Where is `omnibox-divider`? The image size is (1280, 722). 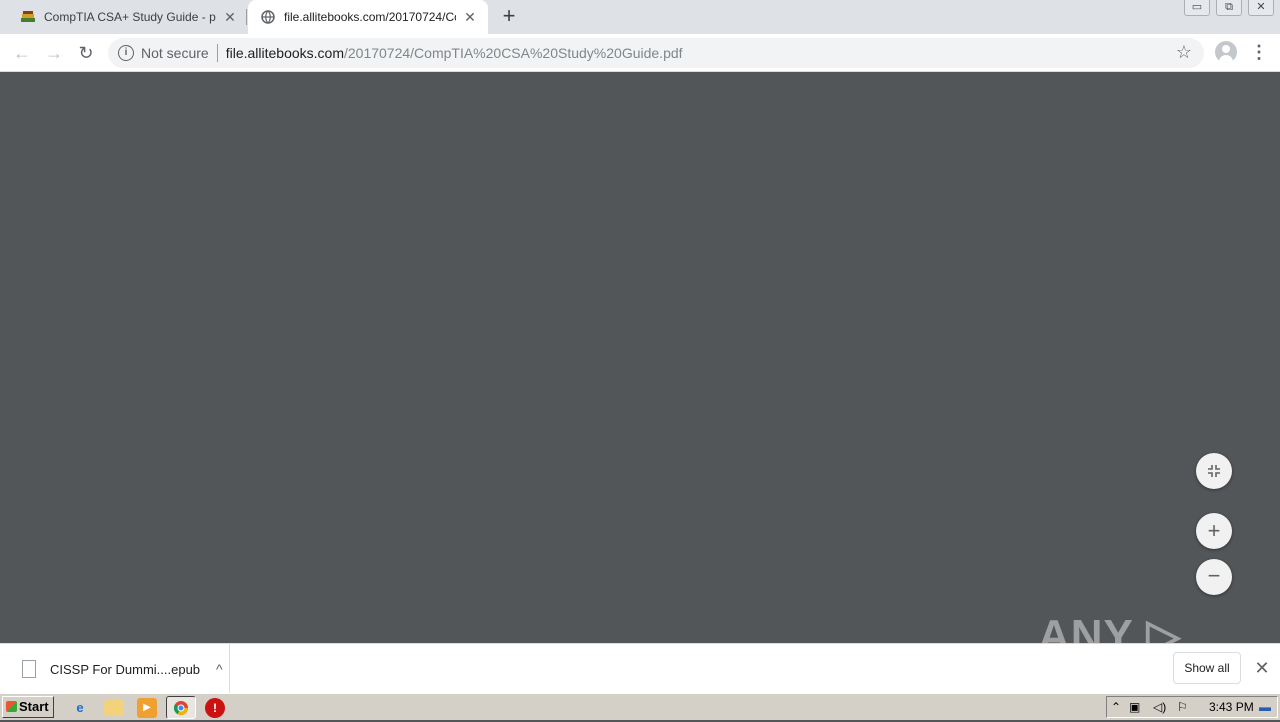 omnibox-divider is located at coordinates (217, 53).